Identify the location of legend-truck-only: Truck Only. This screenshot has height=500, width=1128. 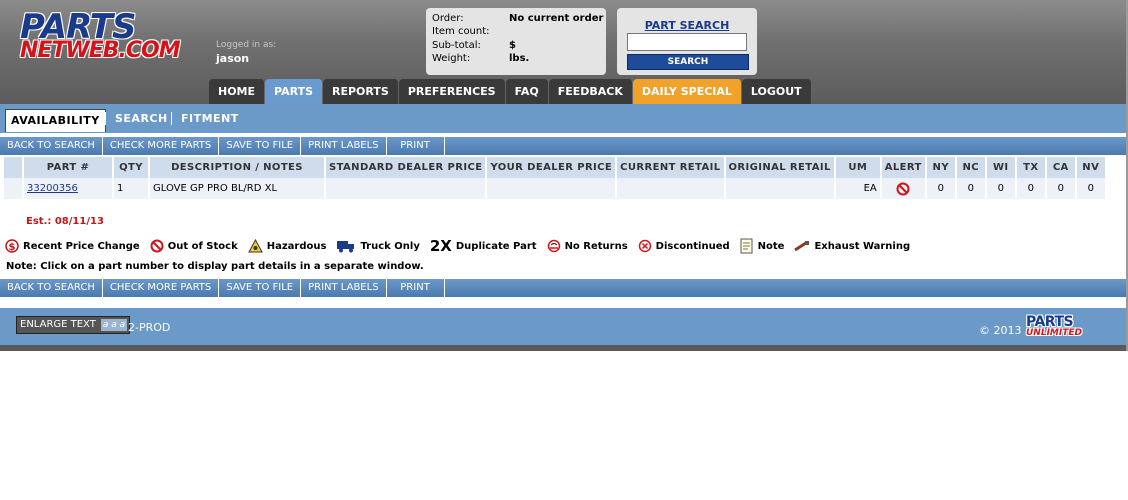
(378, 246).